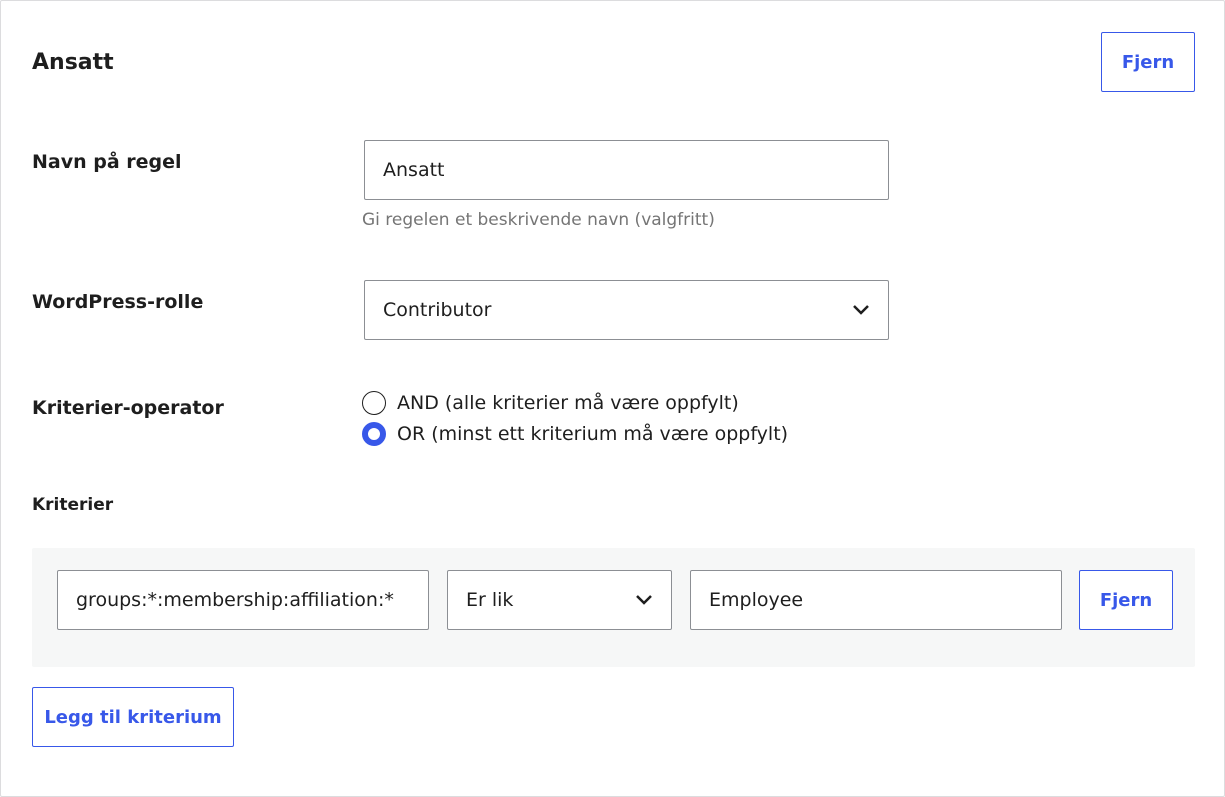  I want to click on operator-option-or-label: OR (minst ett kriterium må være oppfylt), so click(593, 434).